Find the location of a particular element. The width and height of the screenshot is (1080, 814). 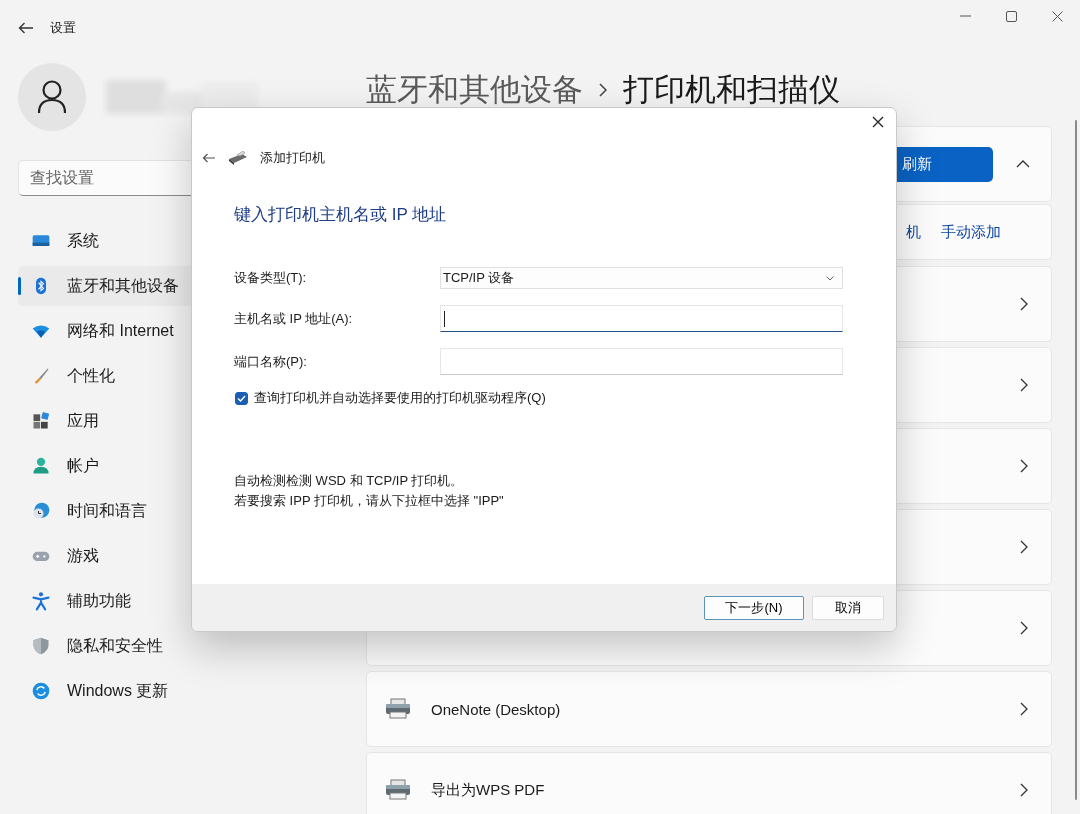

dialog-heading: 键入打印机主机名或 IP 地址 is located at coordinates (341, 215).